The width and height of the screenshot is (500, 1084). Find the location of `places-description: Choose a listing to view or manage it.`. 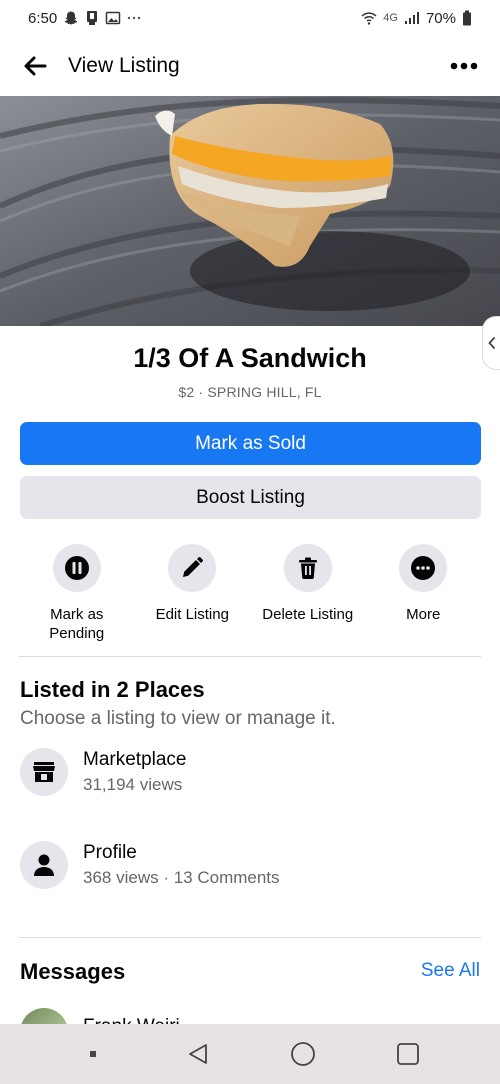

places-description: Choose a listing to view or manage it. is located at coordinates (178, 718).